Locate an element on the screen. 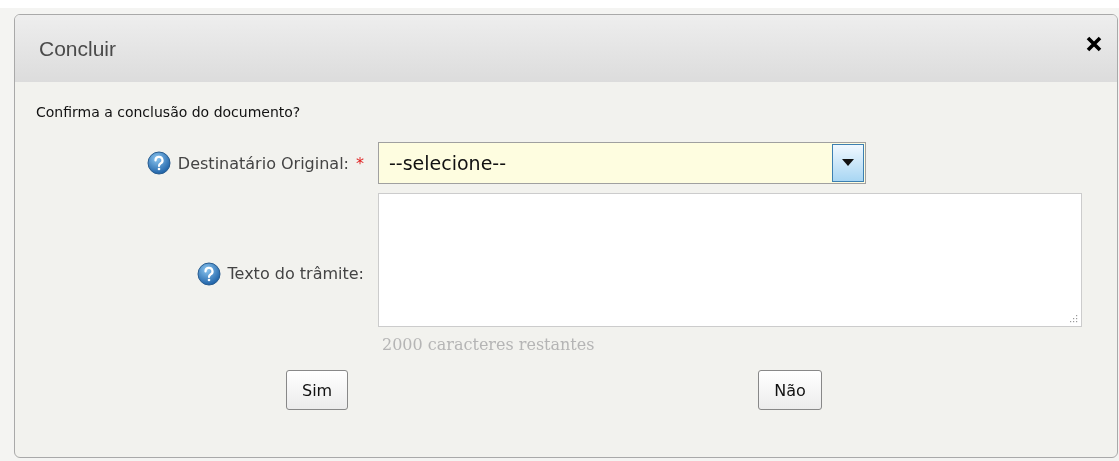  character-counter: 2000 caracteres restantes is located at coordinates (489, 344).